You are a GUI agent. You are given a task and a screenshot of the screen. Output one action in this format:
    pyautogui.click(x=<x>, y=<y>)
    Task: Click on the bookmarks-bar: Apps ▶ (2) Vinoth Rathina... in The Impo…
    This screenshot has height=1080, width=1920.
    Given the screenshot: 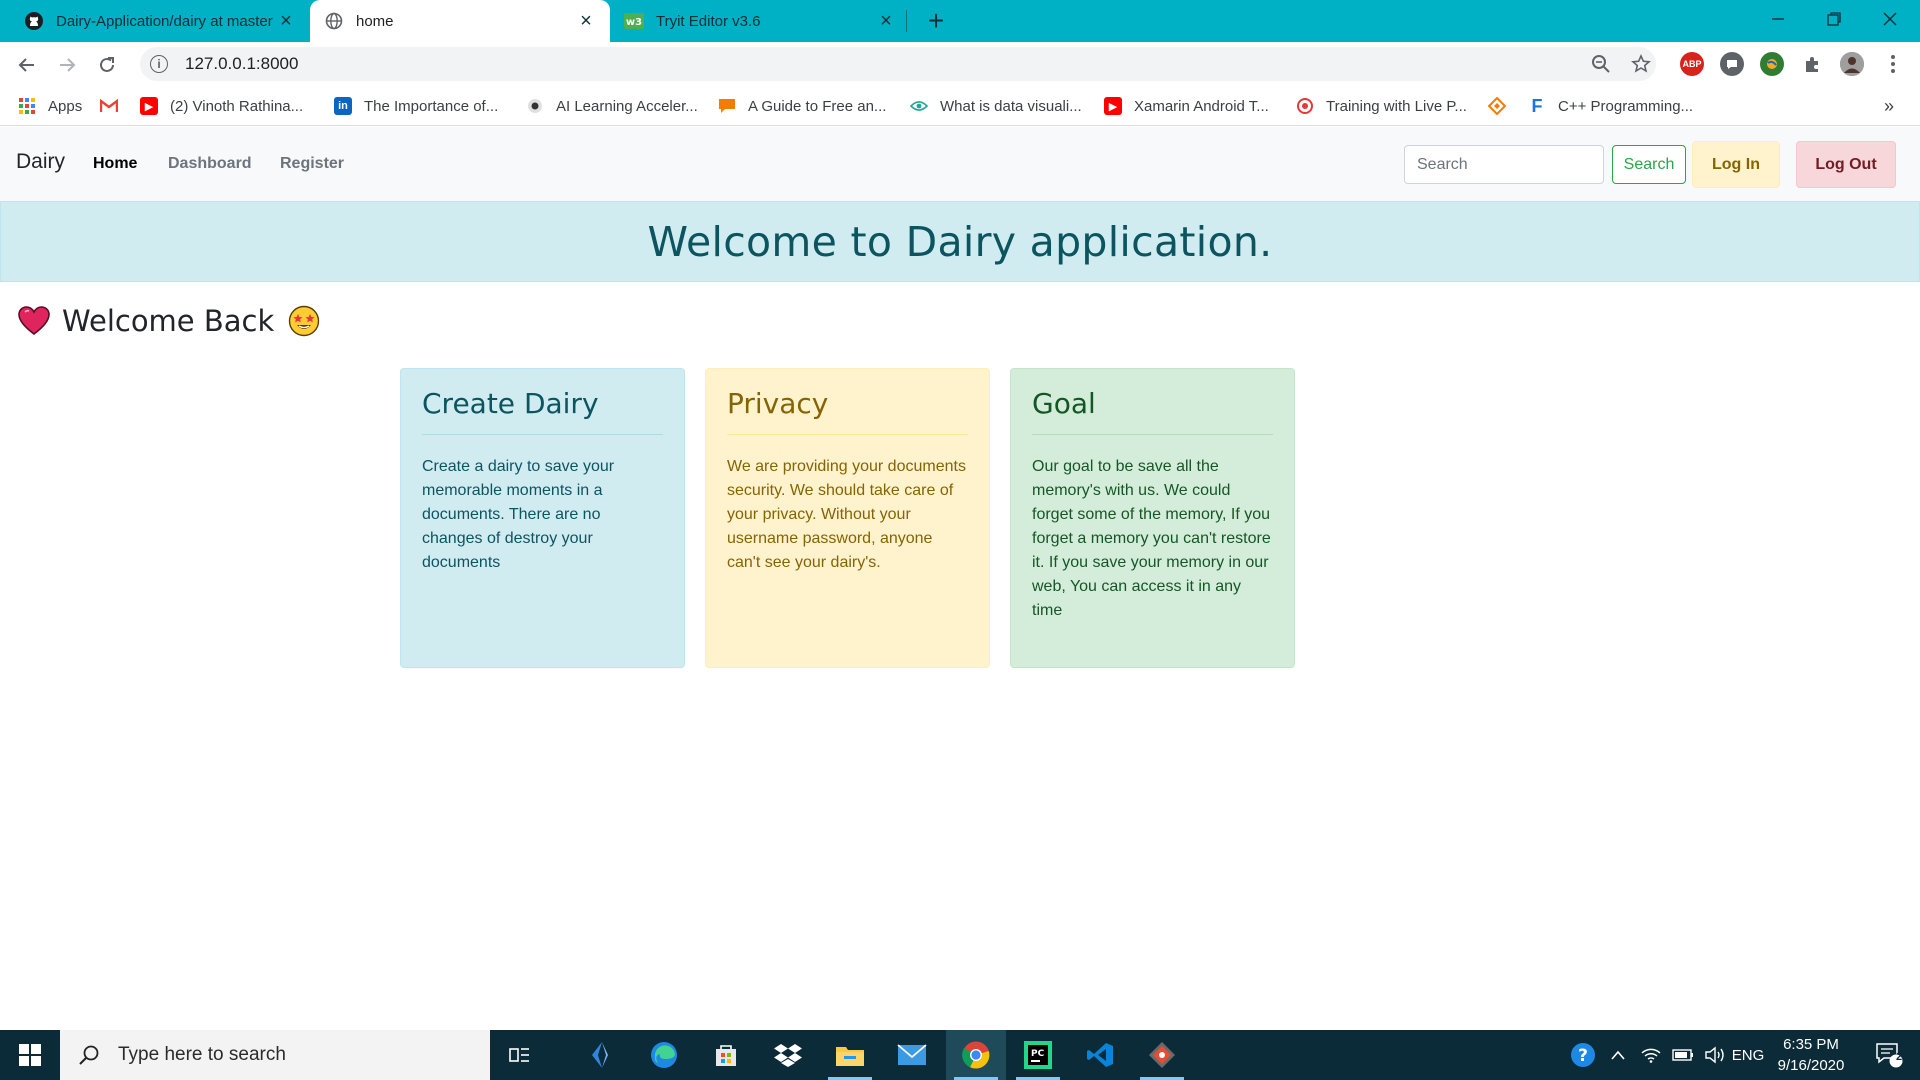 What is the action you would take?
    pyautogui.click(x=960, y=106)
    